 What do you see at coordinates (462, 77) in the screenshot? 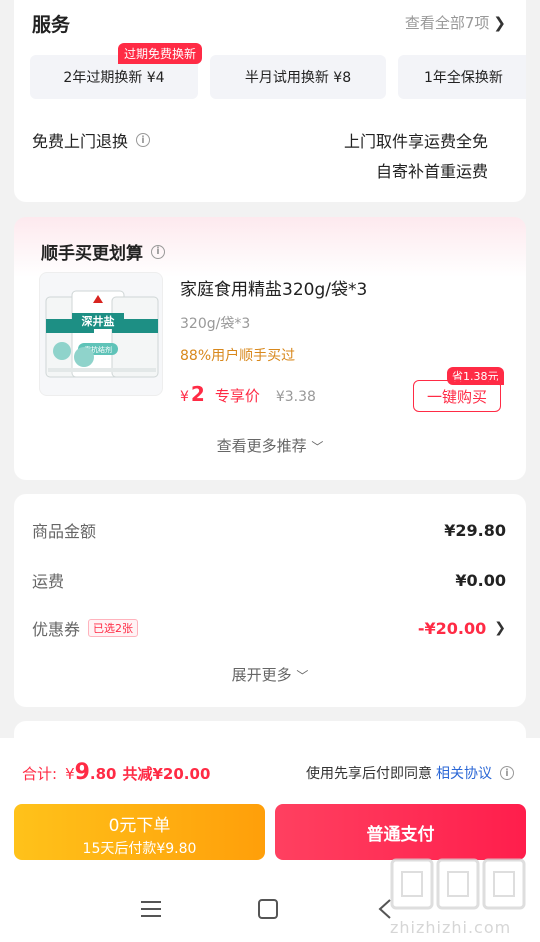
I see `service-chip-1yr: 1年全保换新` at bounding box center [462, 77].